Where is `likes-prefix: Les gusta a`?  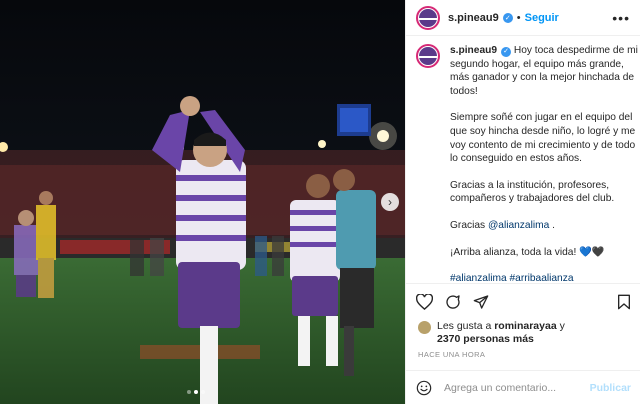 likes-prefix: Les gusta a is located at coordinates (466, 326).